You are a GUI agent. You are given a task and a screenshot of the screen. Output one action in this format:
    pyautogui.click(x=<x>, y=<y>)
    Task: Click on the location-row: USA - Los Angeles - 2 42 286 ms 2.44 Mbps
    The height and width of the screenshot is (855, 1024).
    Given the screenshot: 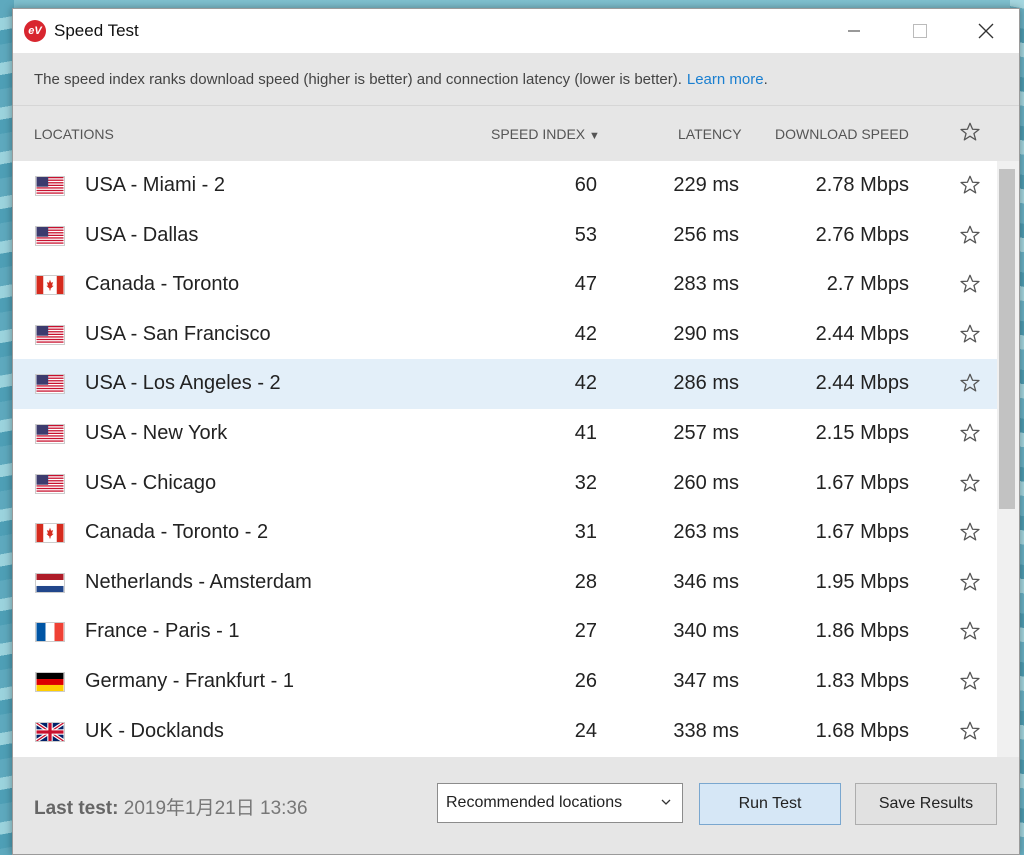 What is the action you would take?
    pyautogui.click(x=505, y=384)
    